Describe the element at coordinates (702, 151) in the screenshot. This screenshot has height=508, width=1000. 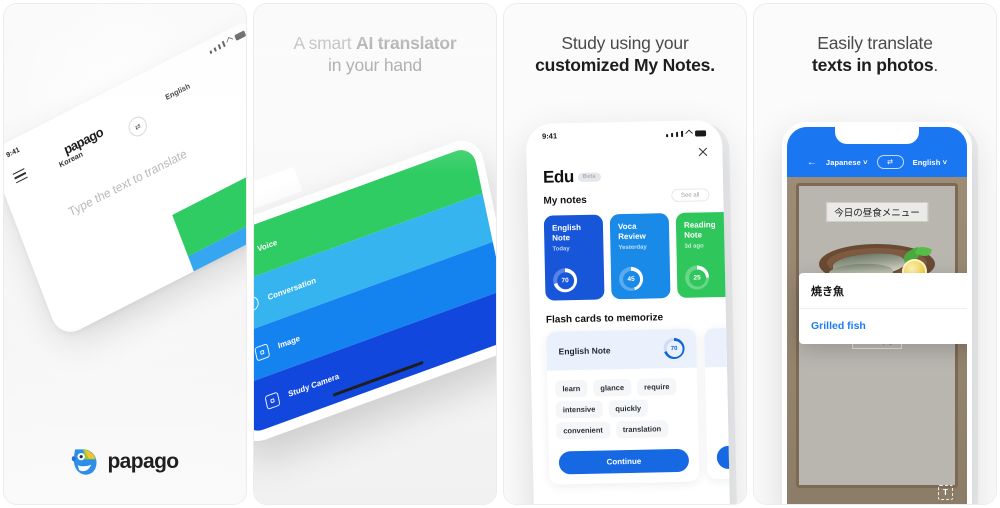
I see `close-icon` at that location.